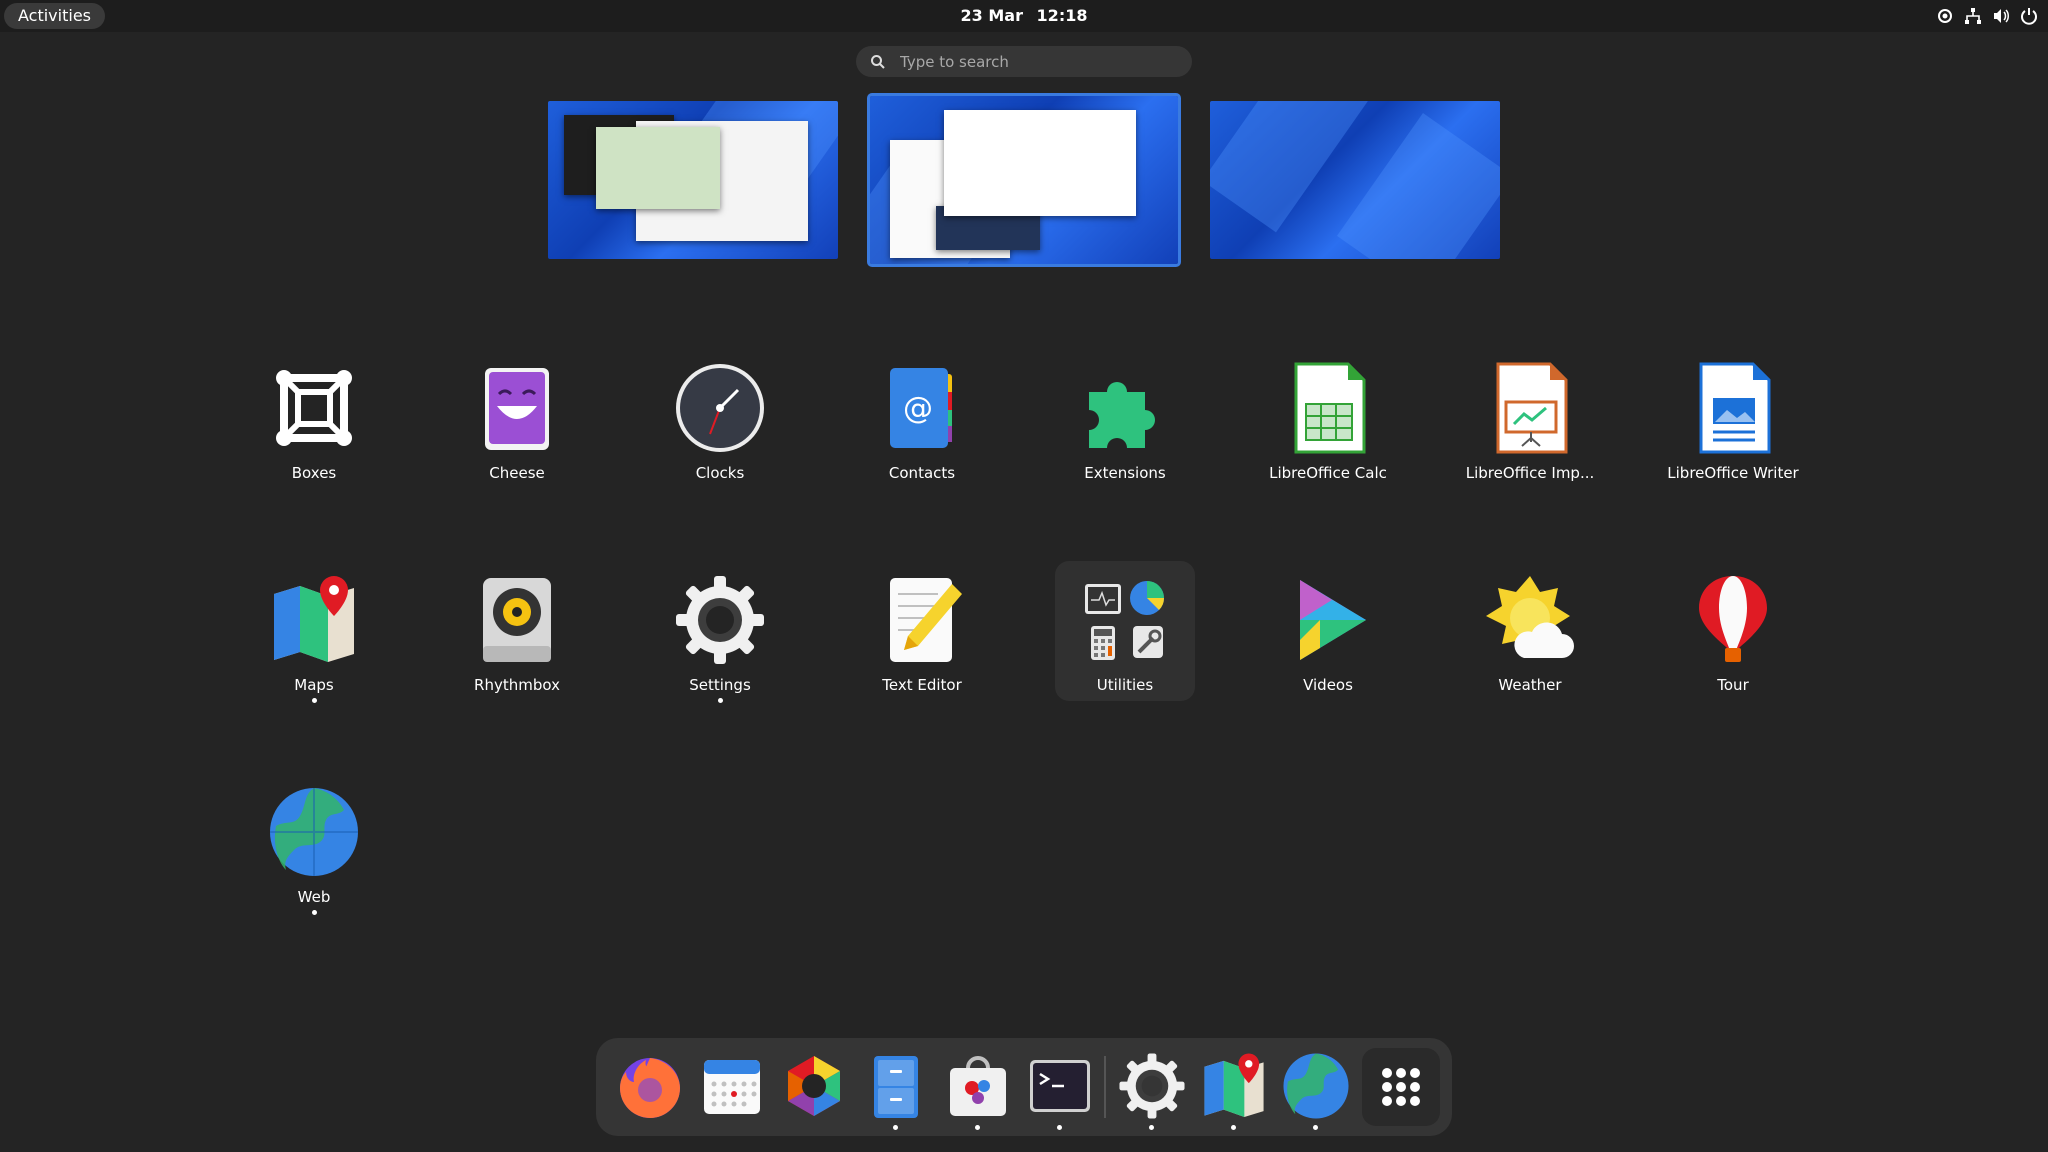 The height and width of the screenshot is (1152, 2048). What do you see at coordinates (922, 473) in the screenshot?
I see `app-label: Contacts` at bounding box center [922, 473].